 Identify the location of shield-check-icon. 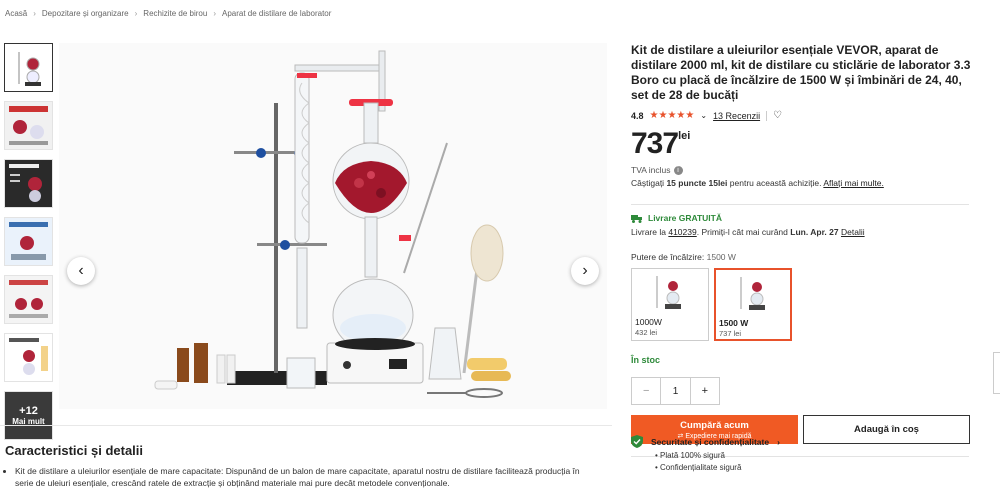
(637, 441).